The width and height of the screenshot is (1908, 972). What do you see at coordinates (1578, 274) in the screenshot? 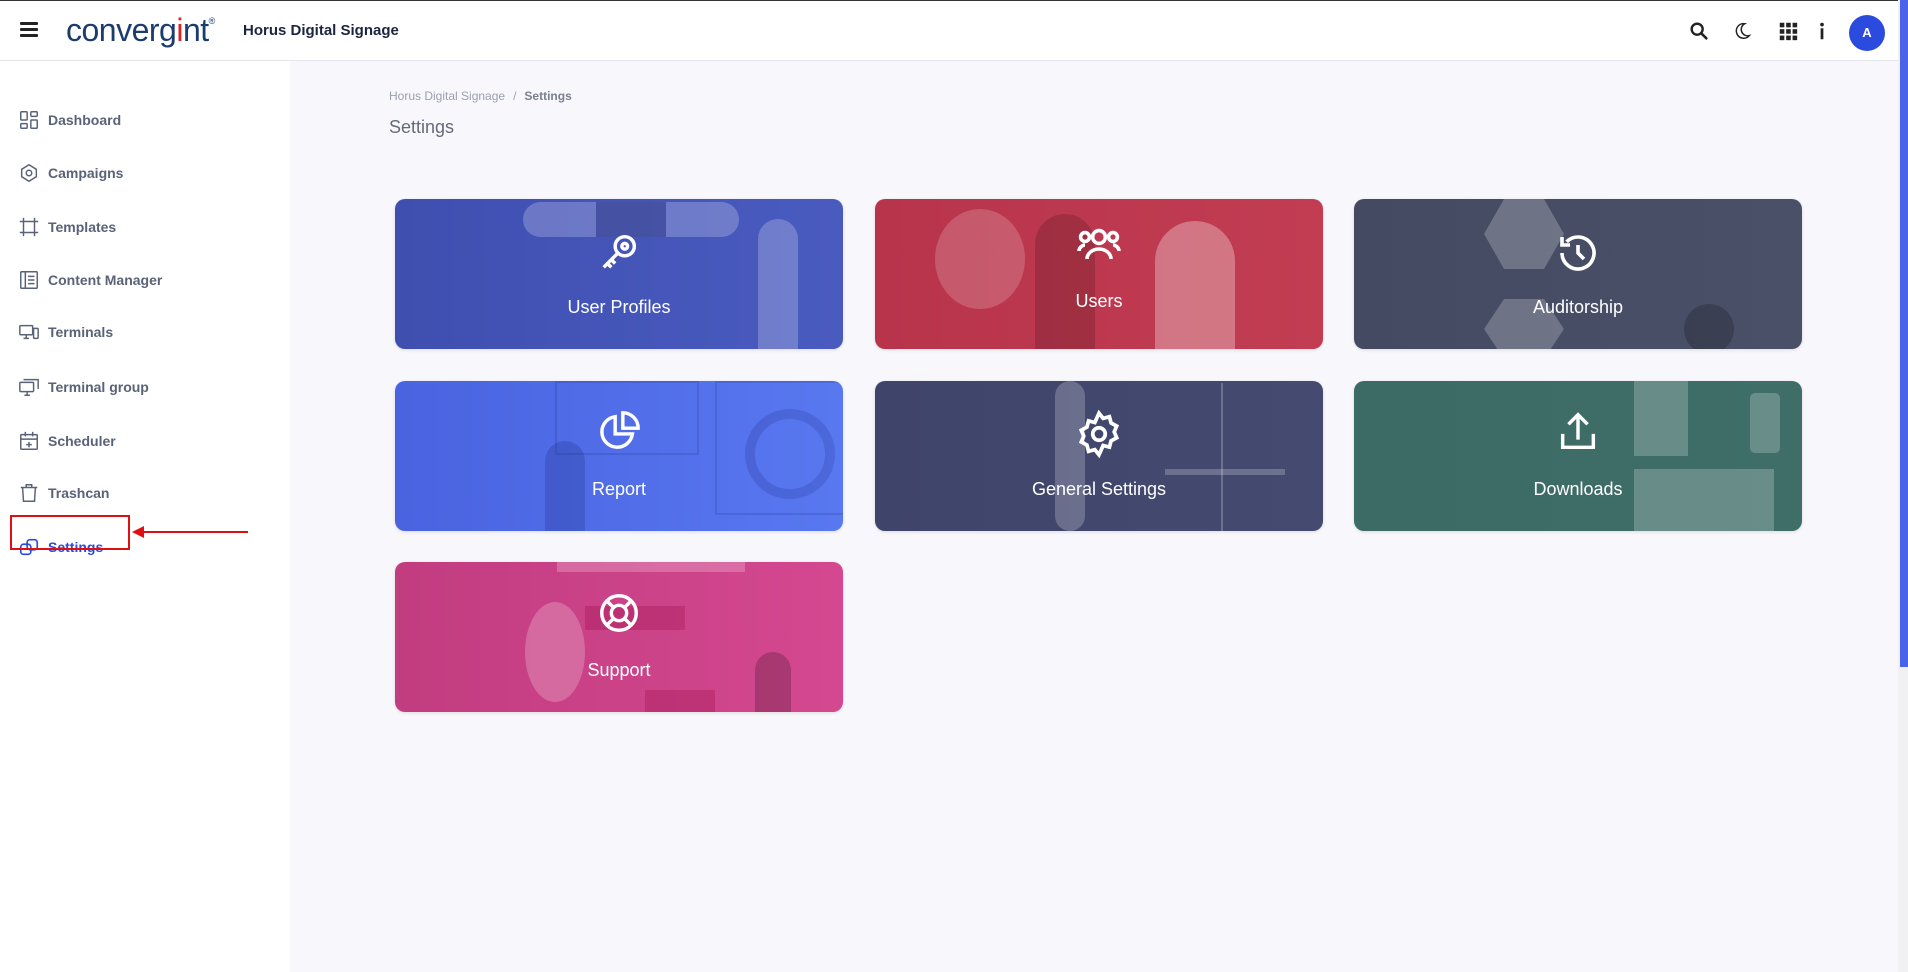
I see `card-auditorship: Auditorship` at bounding box center [1578, 274].